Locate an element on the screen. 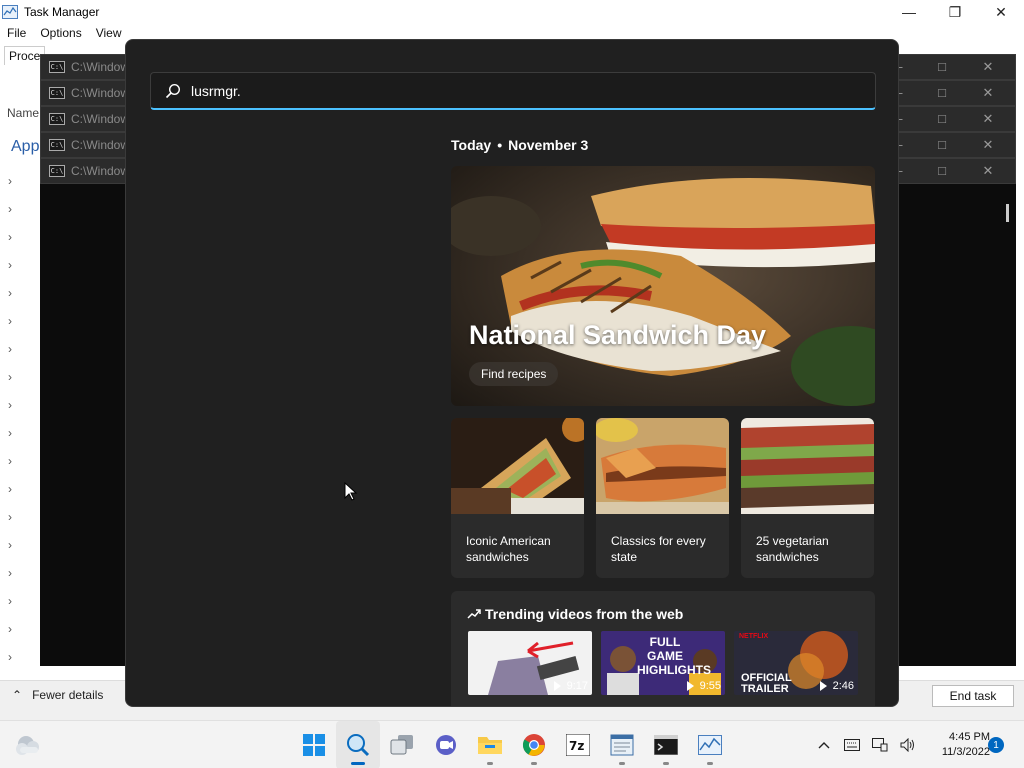 The height and width of the screenshot is (768, 1024). column-header-name: Name is located at coordinates (23, 113).